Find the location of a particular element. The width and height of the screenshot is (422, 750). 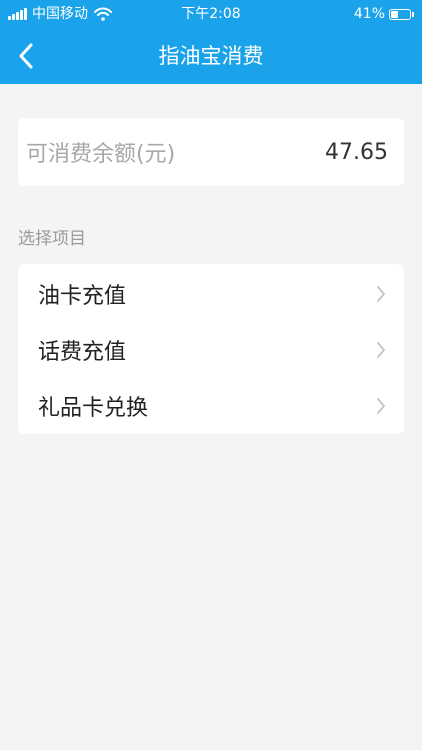

header: 中国移动 下午2:08 41% 指油宝消费 is located at coordinates (211, 42).